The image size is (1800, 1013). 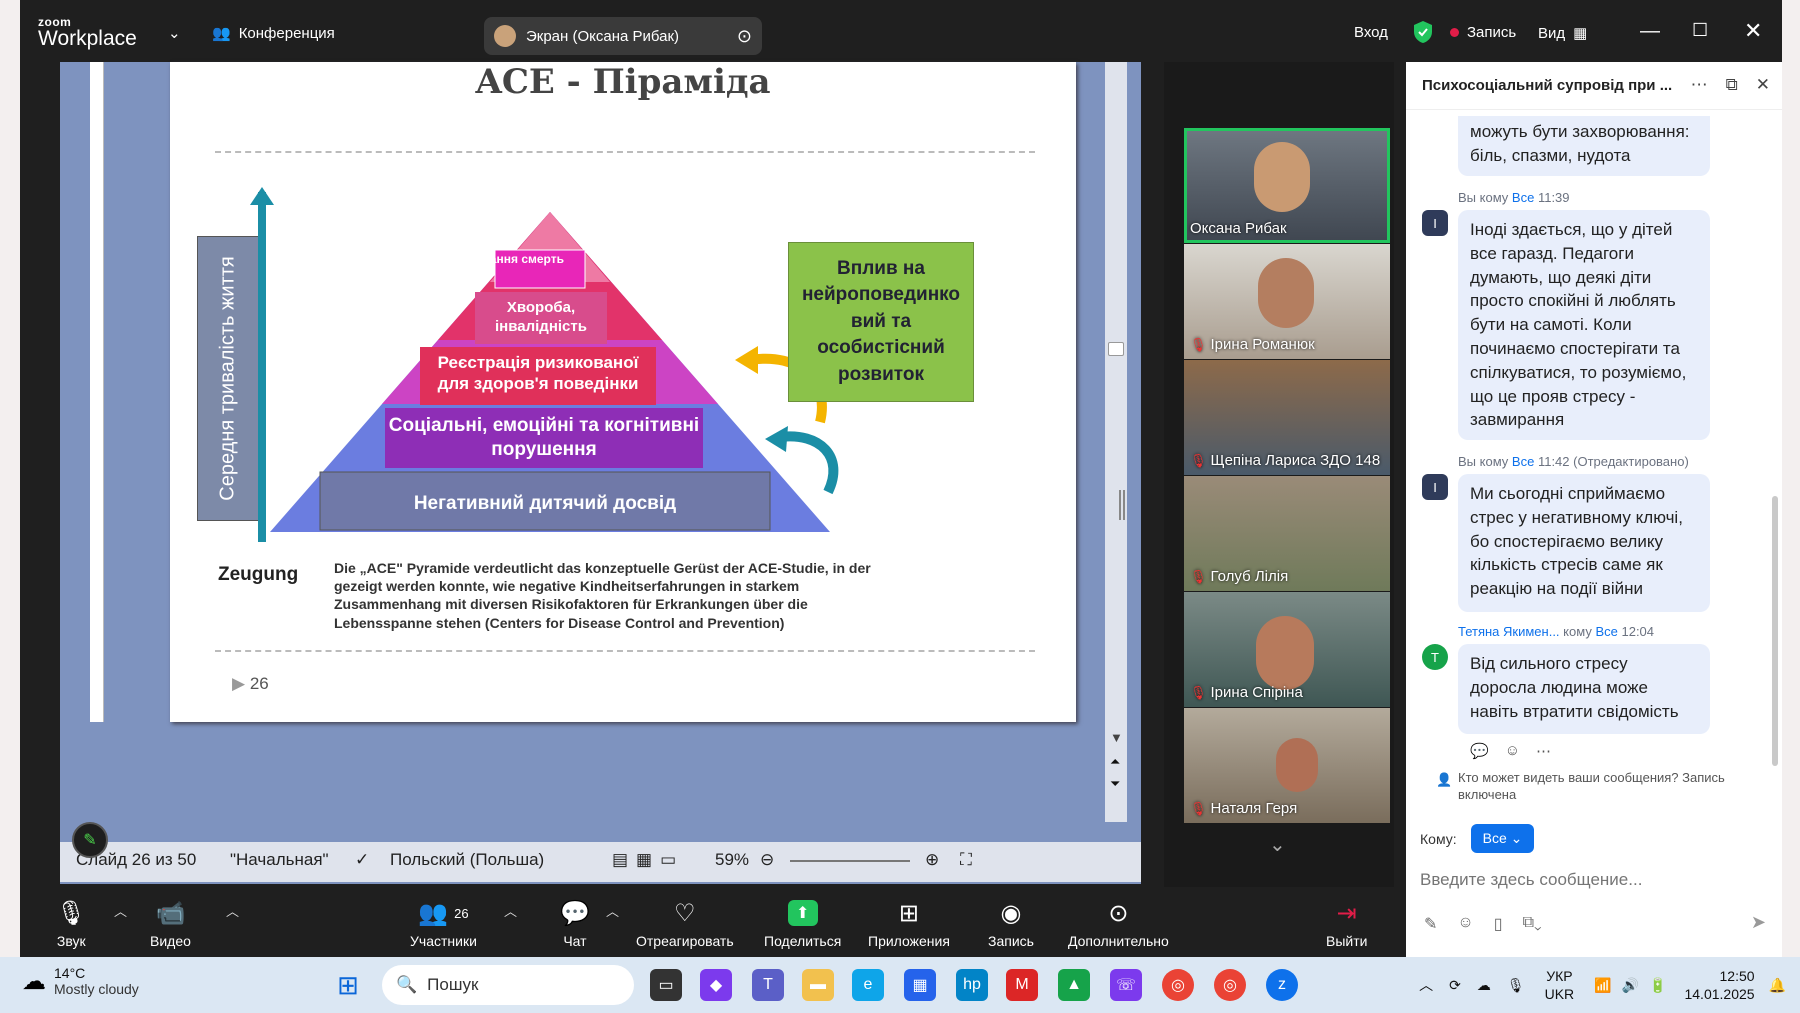 I want to click on battery-icon: 🔋, so click(x=1657, y=985).